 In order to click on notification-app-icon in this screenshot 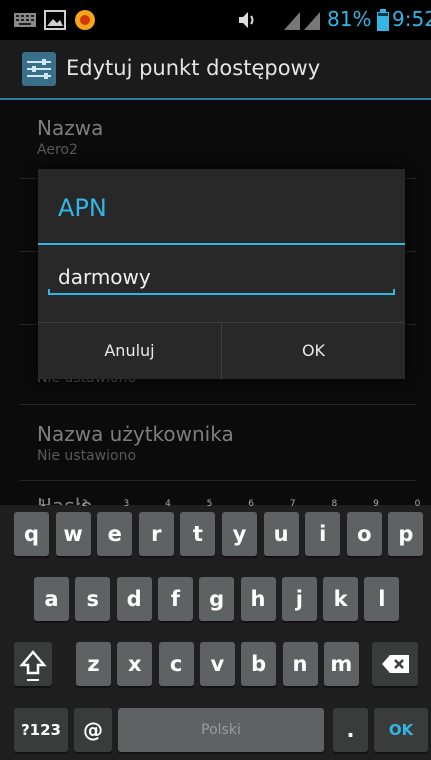, I will do `click(85, 20)`.